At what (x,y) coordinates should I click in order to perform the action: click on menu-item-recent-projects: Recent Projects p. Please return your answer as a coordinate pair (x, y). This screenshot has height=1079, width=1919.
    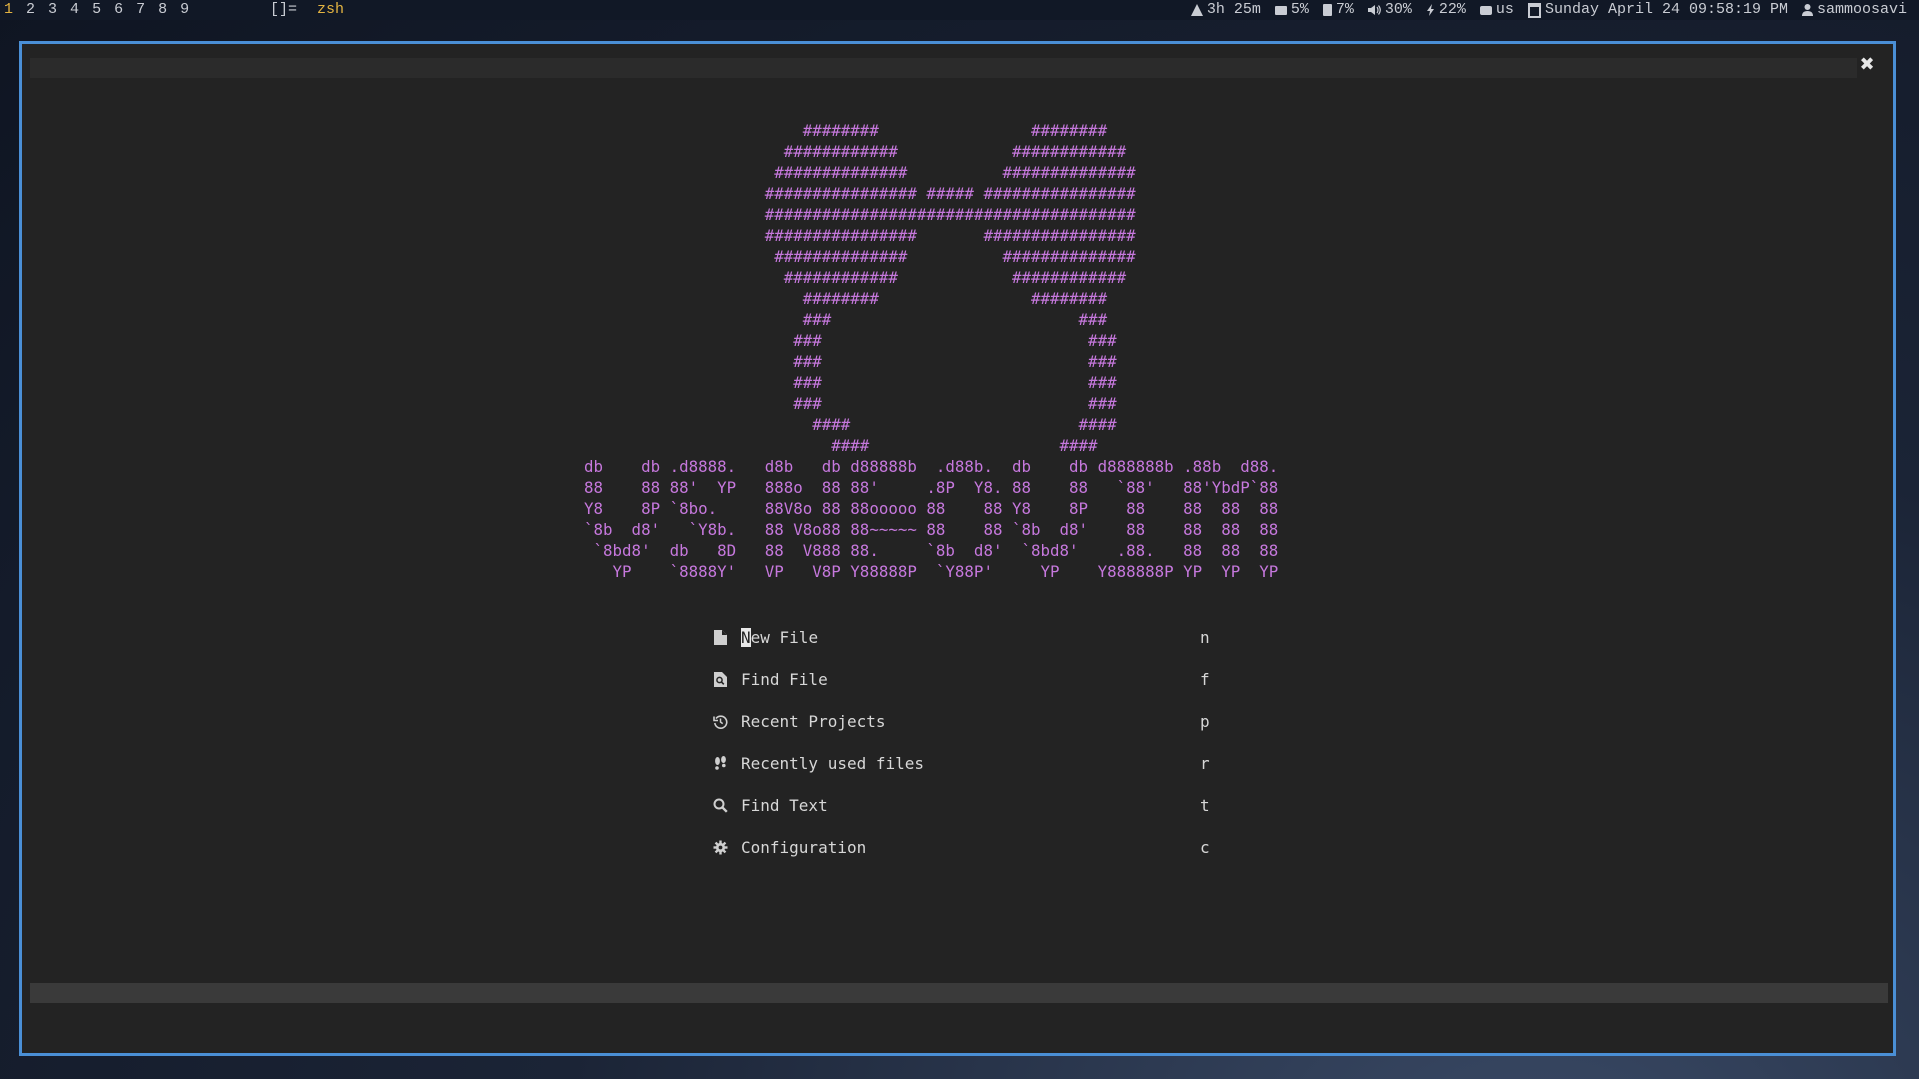
    Looking at the image, I should click on (977, 722).